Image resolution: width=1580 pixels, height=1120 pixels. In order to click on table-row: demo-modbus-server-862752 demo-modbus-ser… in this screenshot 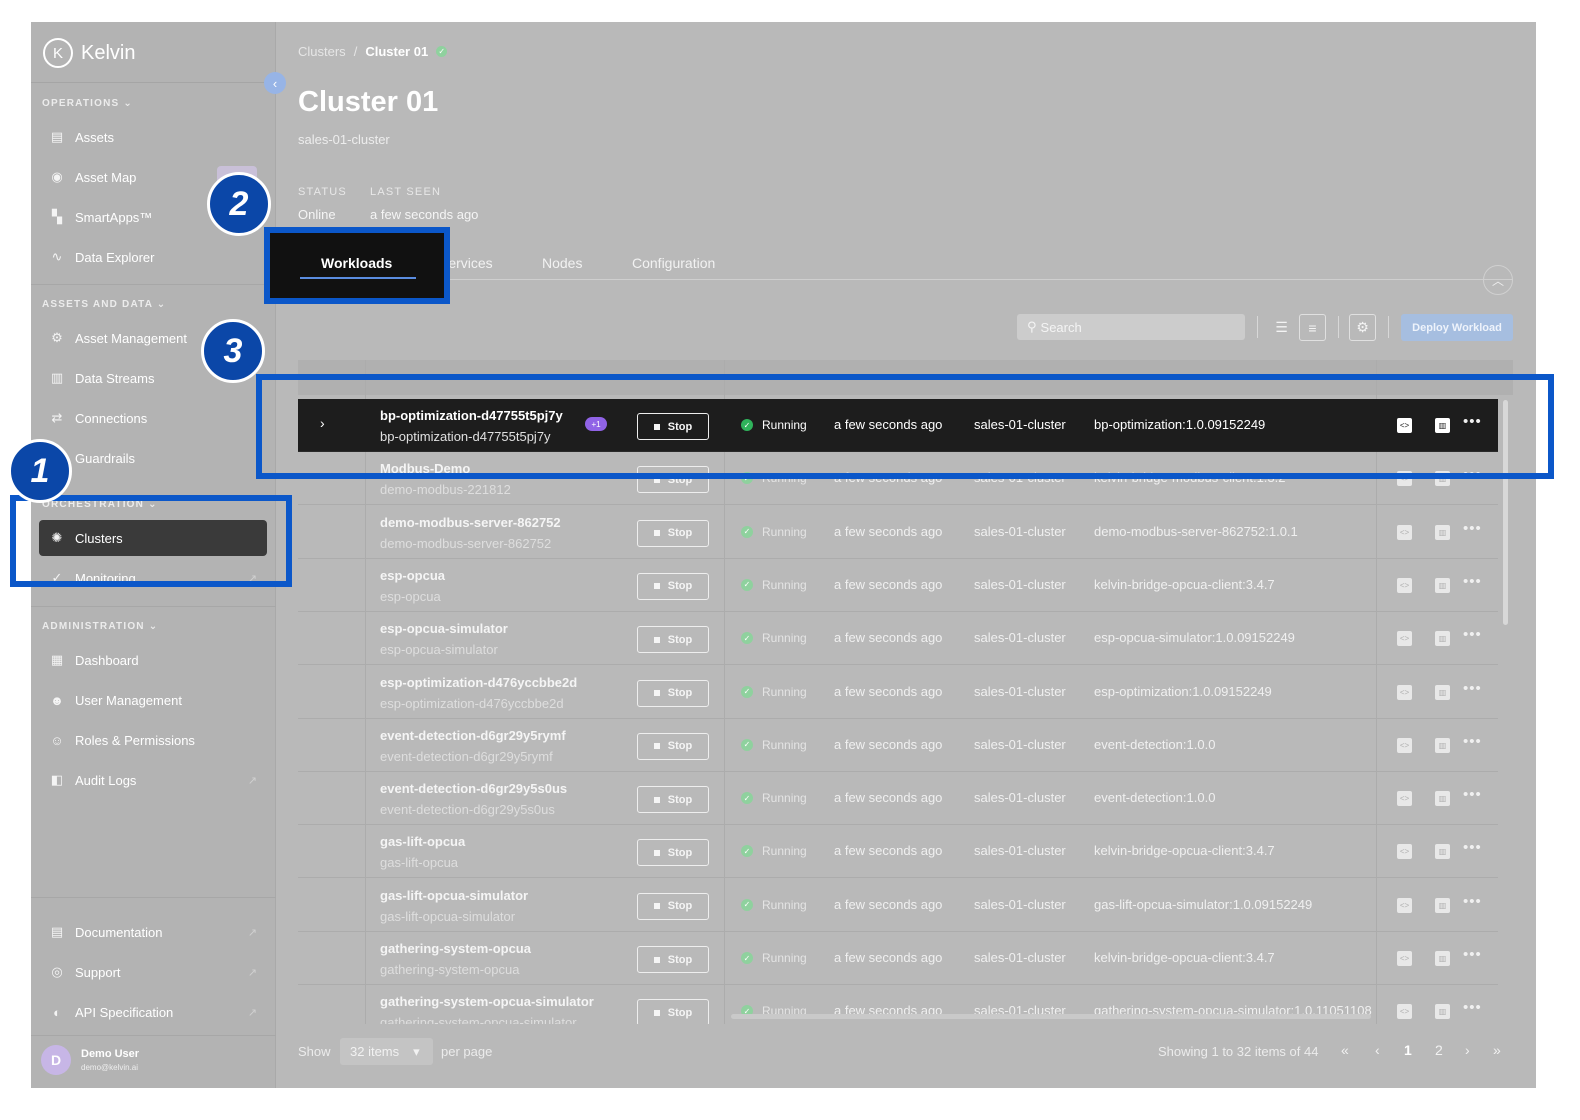, I will do `click(898, 532)`.